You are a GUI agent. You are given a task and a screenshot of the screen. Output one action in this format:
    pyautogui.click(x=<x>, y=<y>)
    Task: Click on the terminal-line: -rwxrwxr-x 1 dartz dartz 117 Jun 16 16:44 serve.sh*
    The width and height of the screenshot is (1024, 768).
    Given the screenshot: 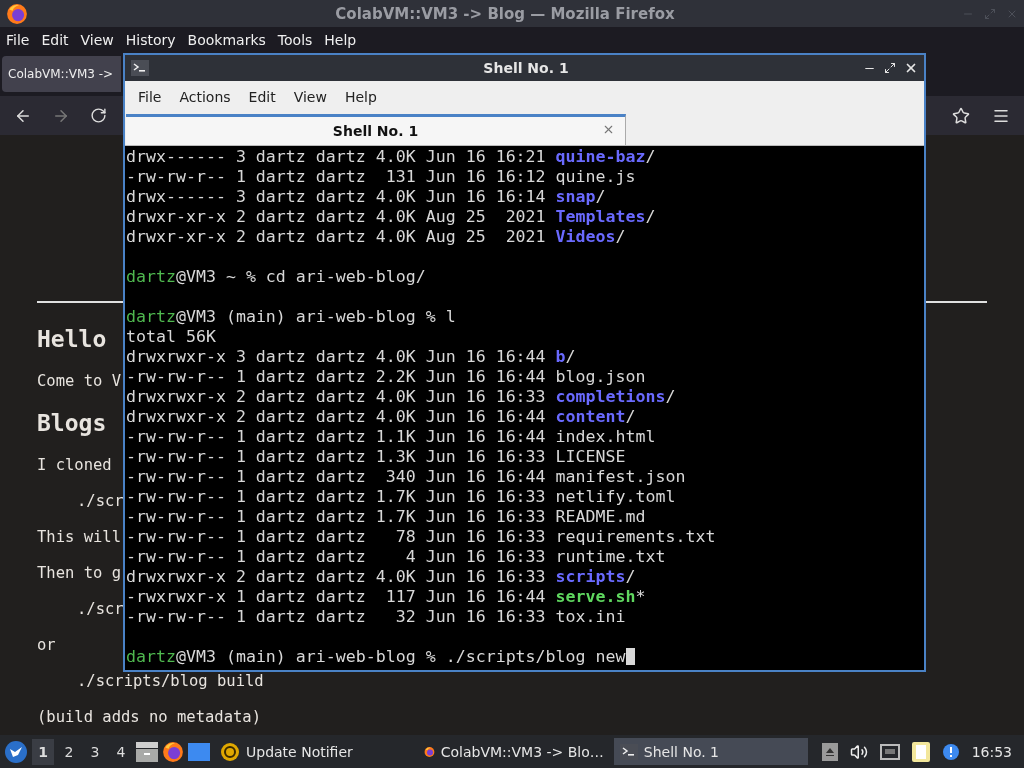 What is the action you would take?
    pyautogui.click(x=386, y=597)
    